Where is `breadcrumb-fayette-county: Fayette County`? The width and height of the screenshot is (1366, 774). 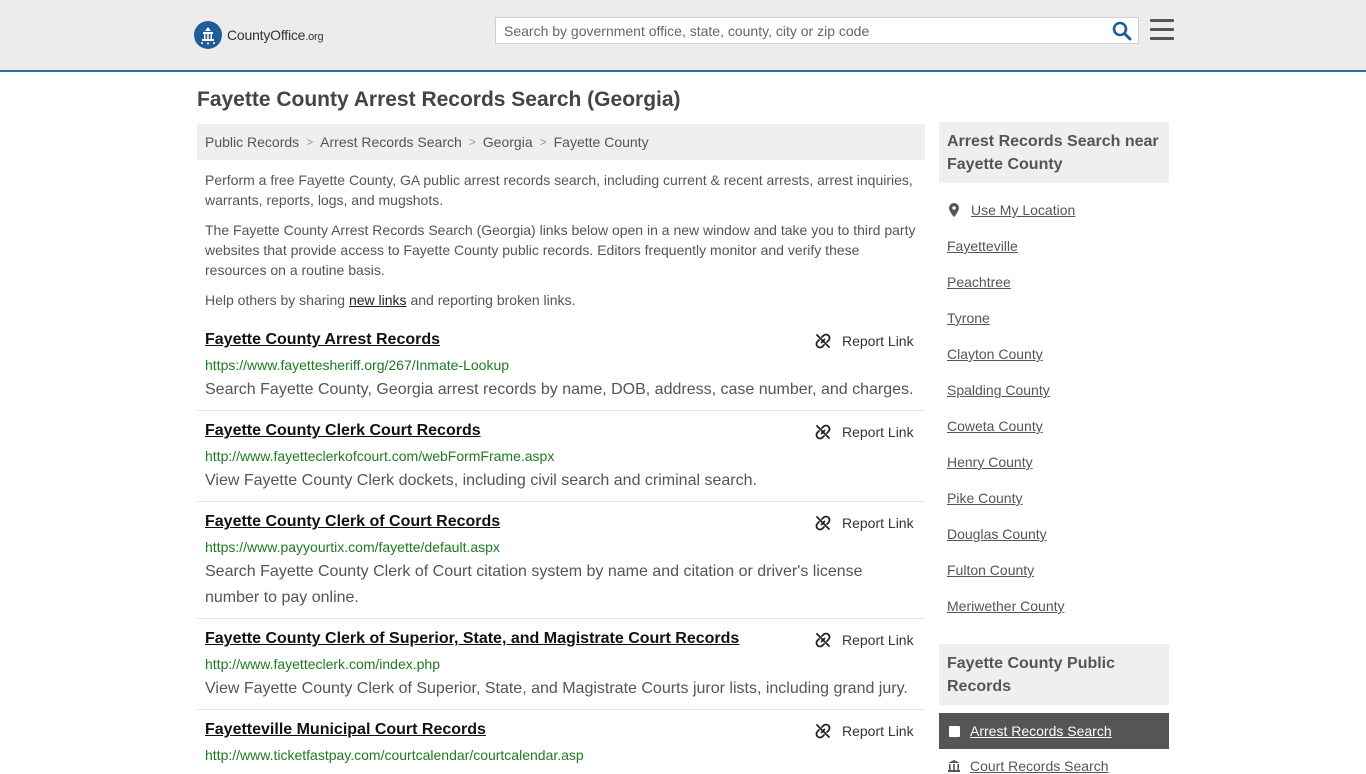
breadcrumb-fayette-county: Fayette County is located at coordinates (601, 142).